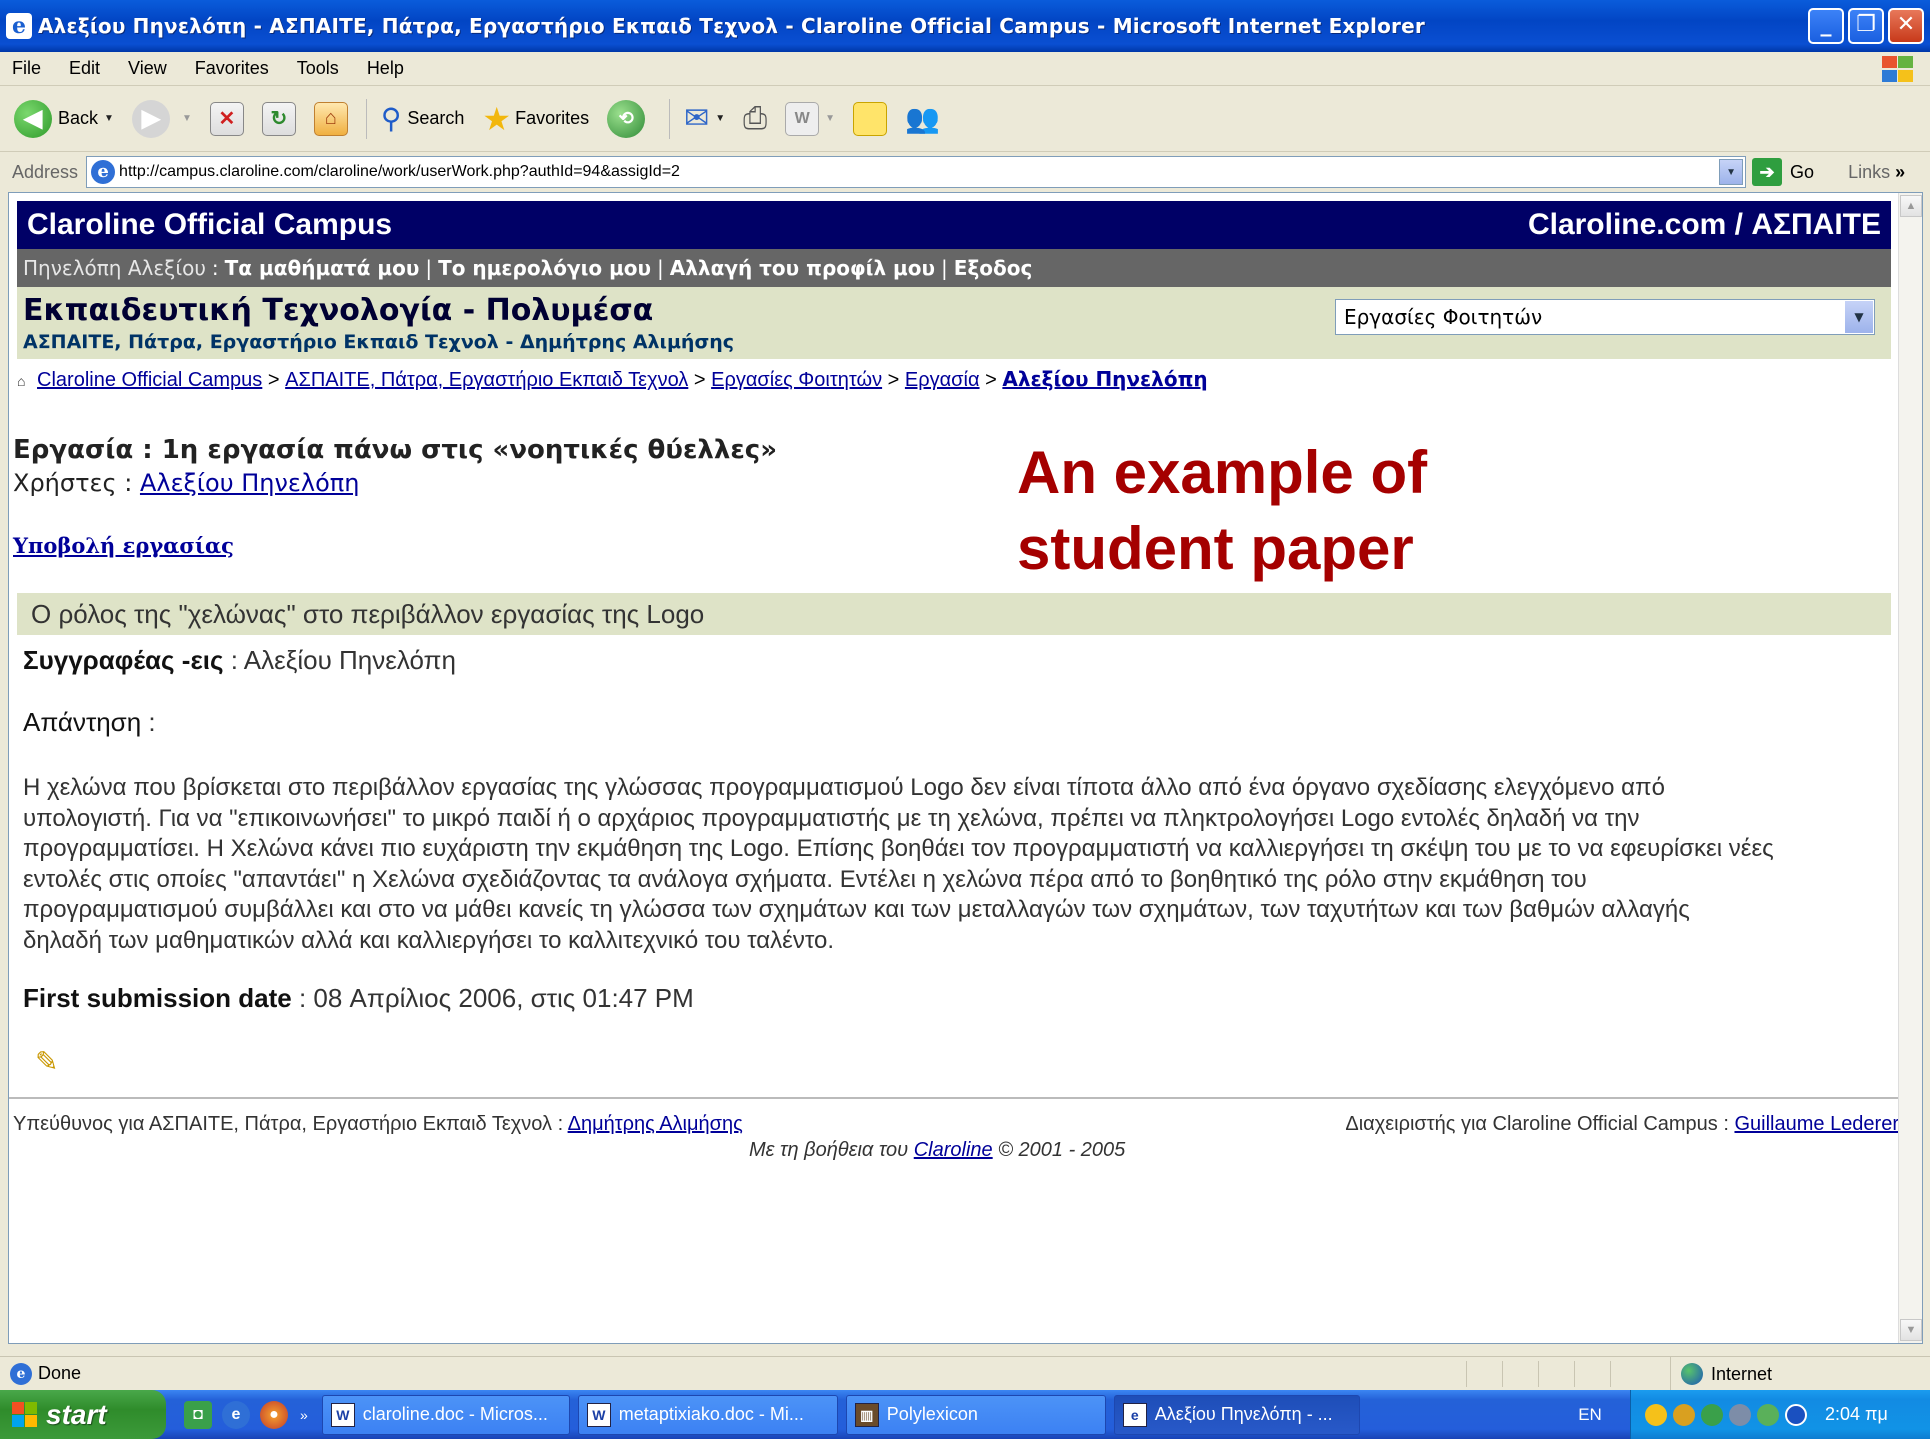  I want to click on tool-select: Εργασίες Φοιτητών ▼, so click(1605, 317).